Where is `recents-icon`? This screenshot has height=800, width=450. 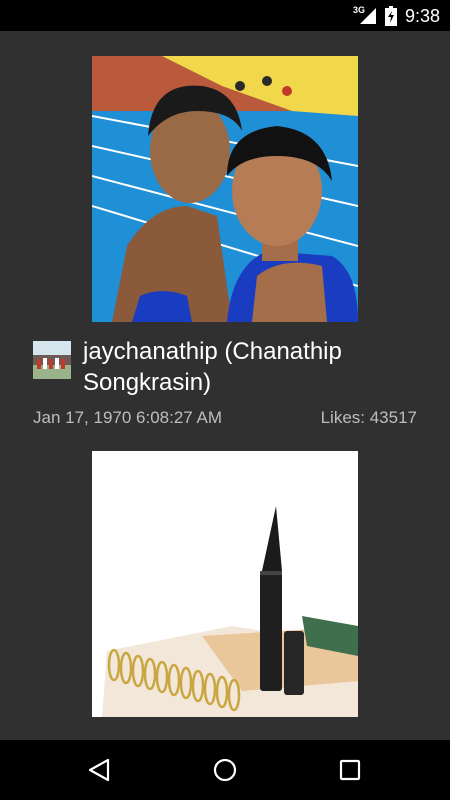
recents-icon is located at coordinates (350, 770).